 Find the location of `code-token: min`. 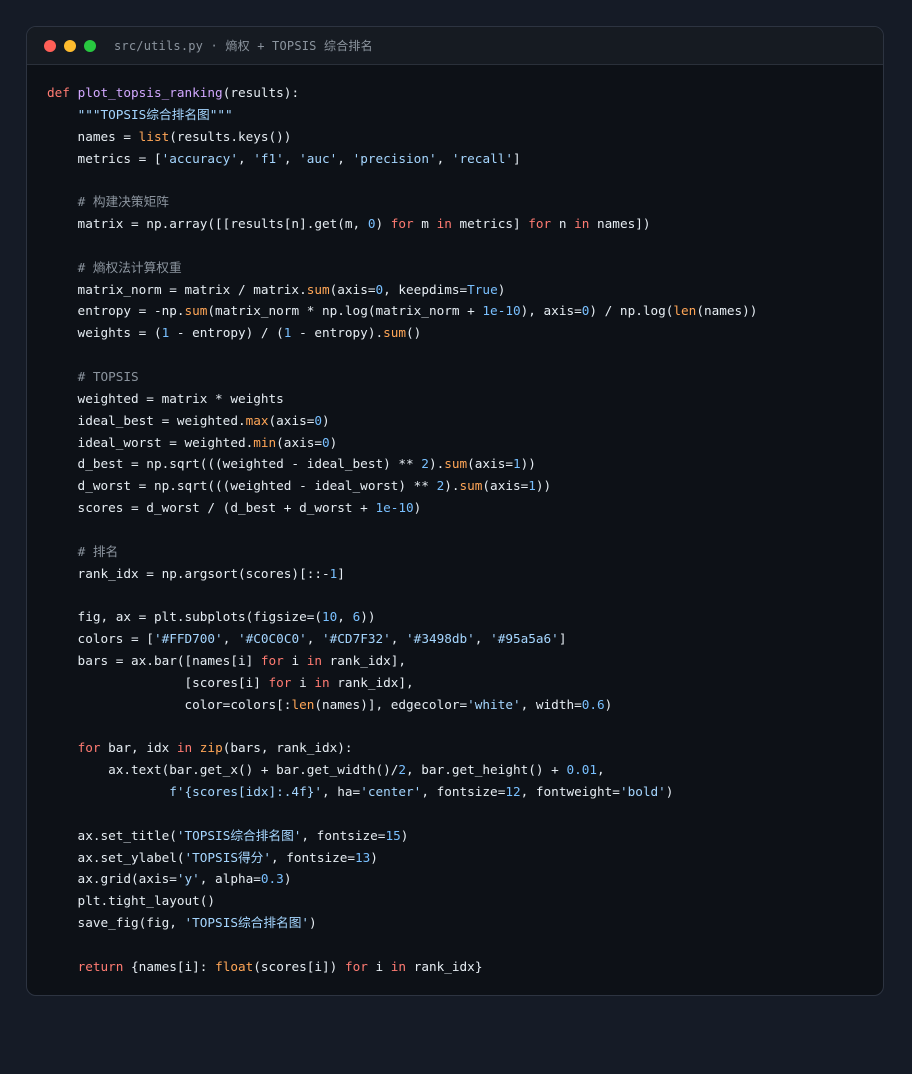

code-token: min is located at coordinates (265, 442).